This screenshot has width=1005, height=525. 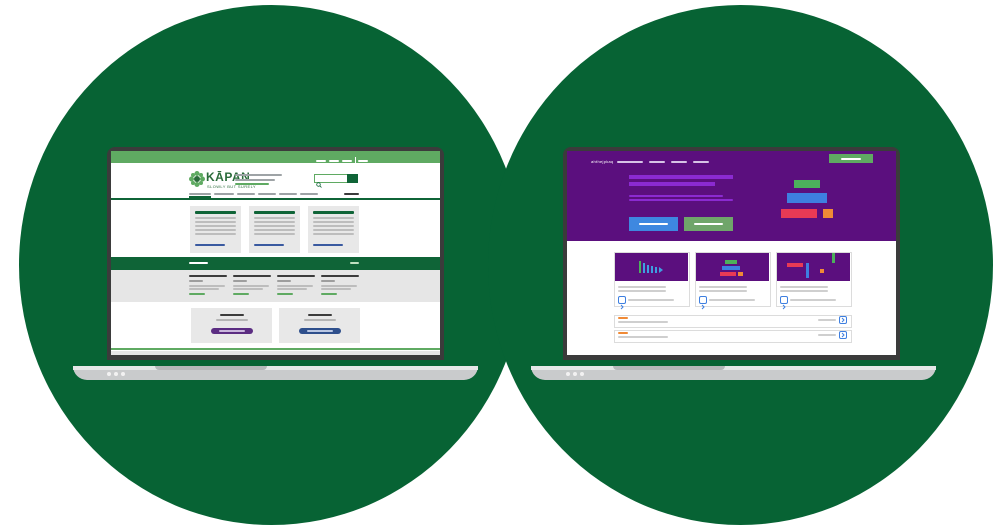 What do you see at coordinates (676, 196) in the screenshot?
I see `hero-subtitle` at bounding box center [676, 196].